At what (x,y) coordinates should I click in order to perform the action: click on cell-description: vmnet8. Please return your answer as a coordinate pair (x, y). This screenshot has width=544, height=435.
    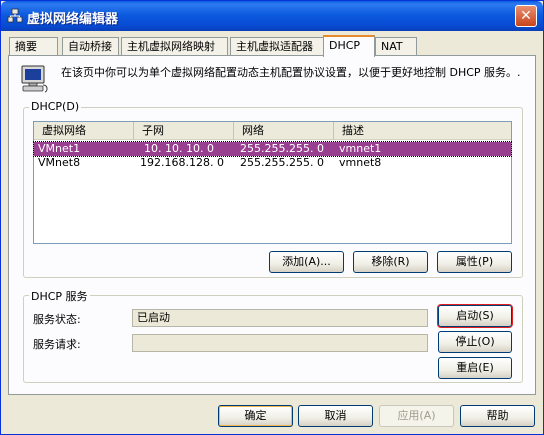
    Looking at the image, I should click on (360, 162).